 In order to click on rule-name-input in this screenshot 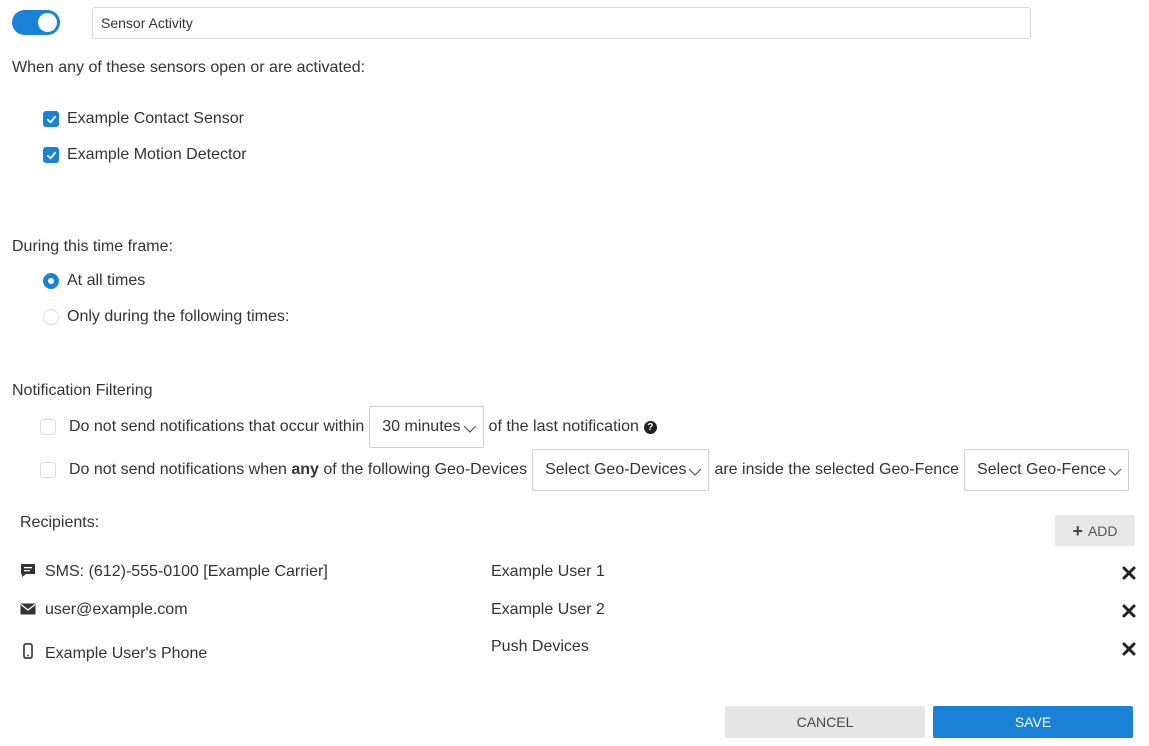, I will do `click(561, 23)`.